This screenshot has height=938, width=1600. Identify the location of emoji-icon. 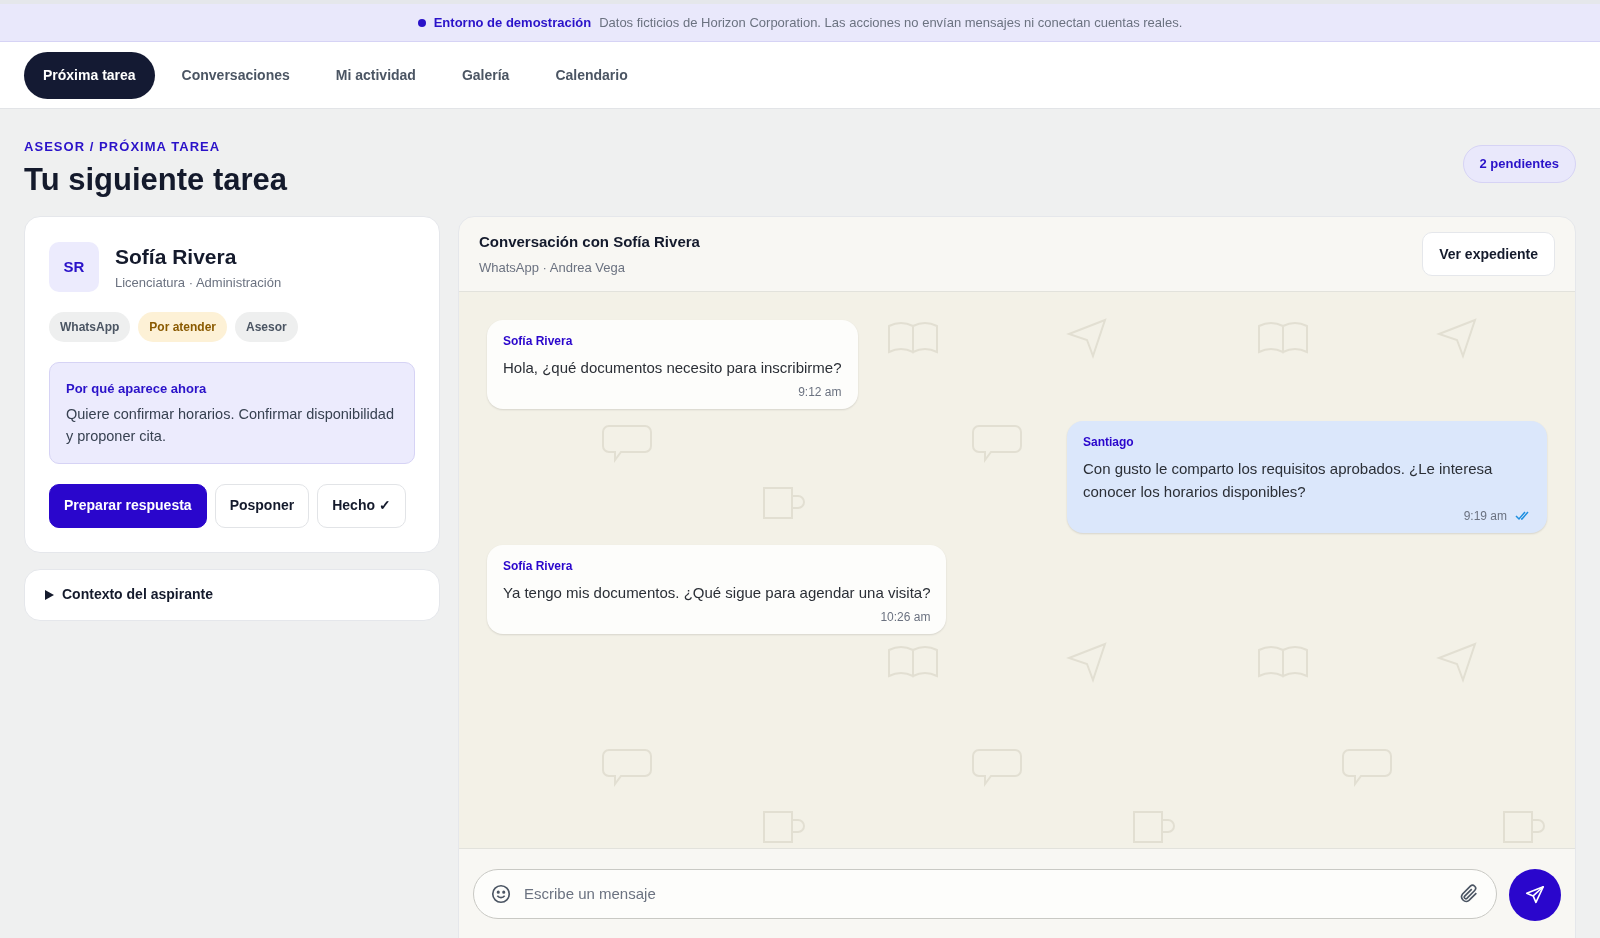
(501, 894).